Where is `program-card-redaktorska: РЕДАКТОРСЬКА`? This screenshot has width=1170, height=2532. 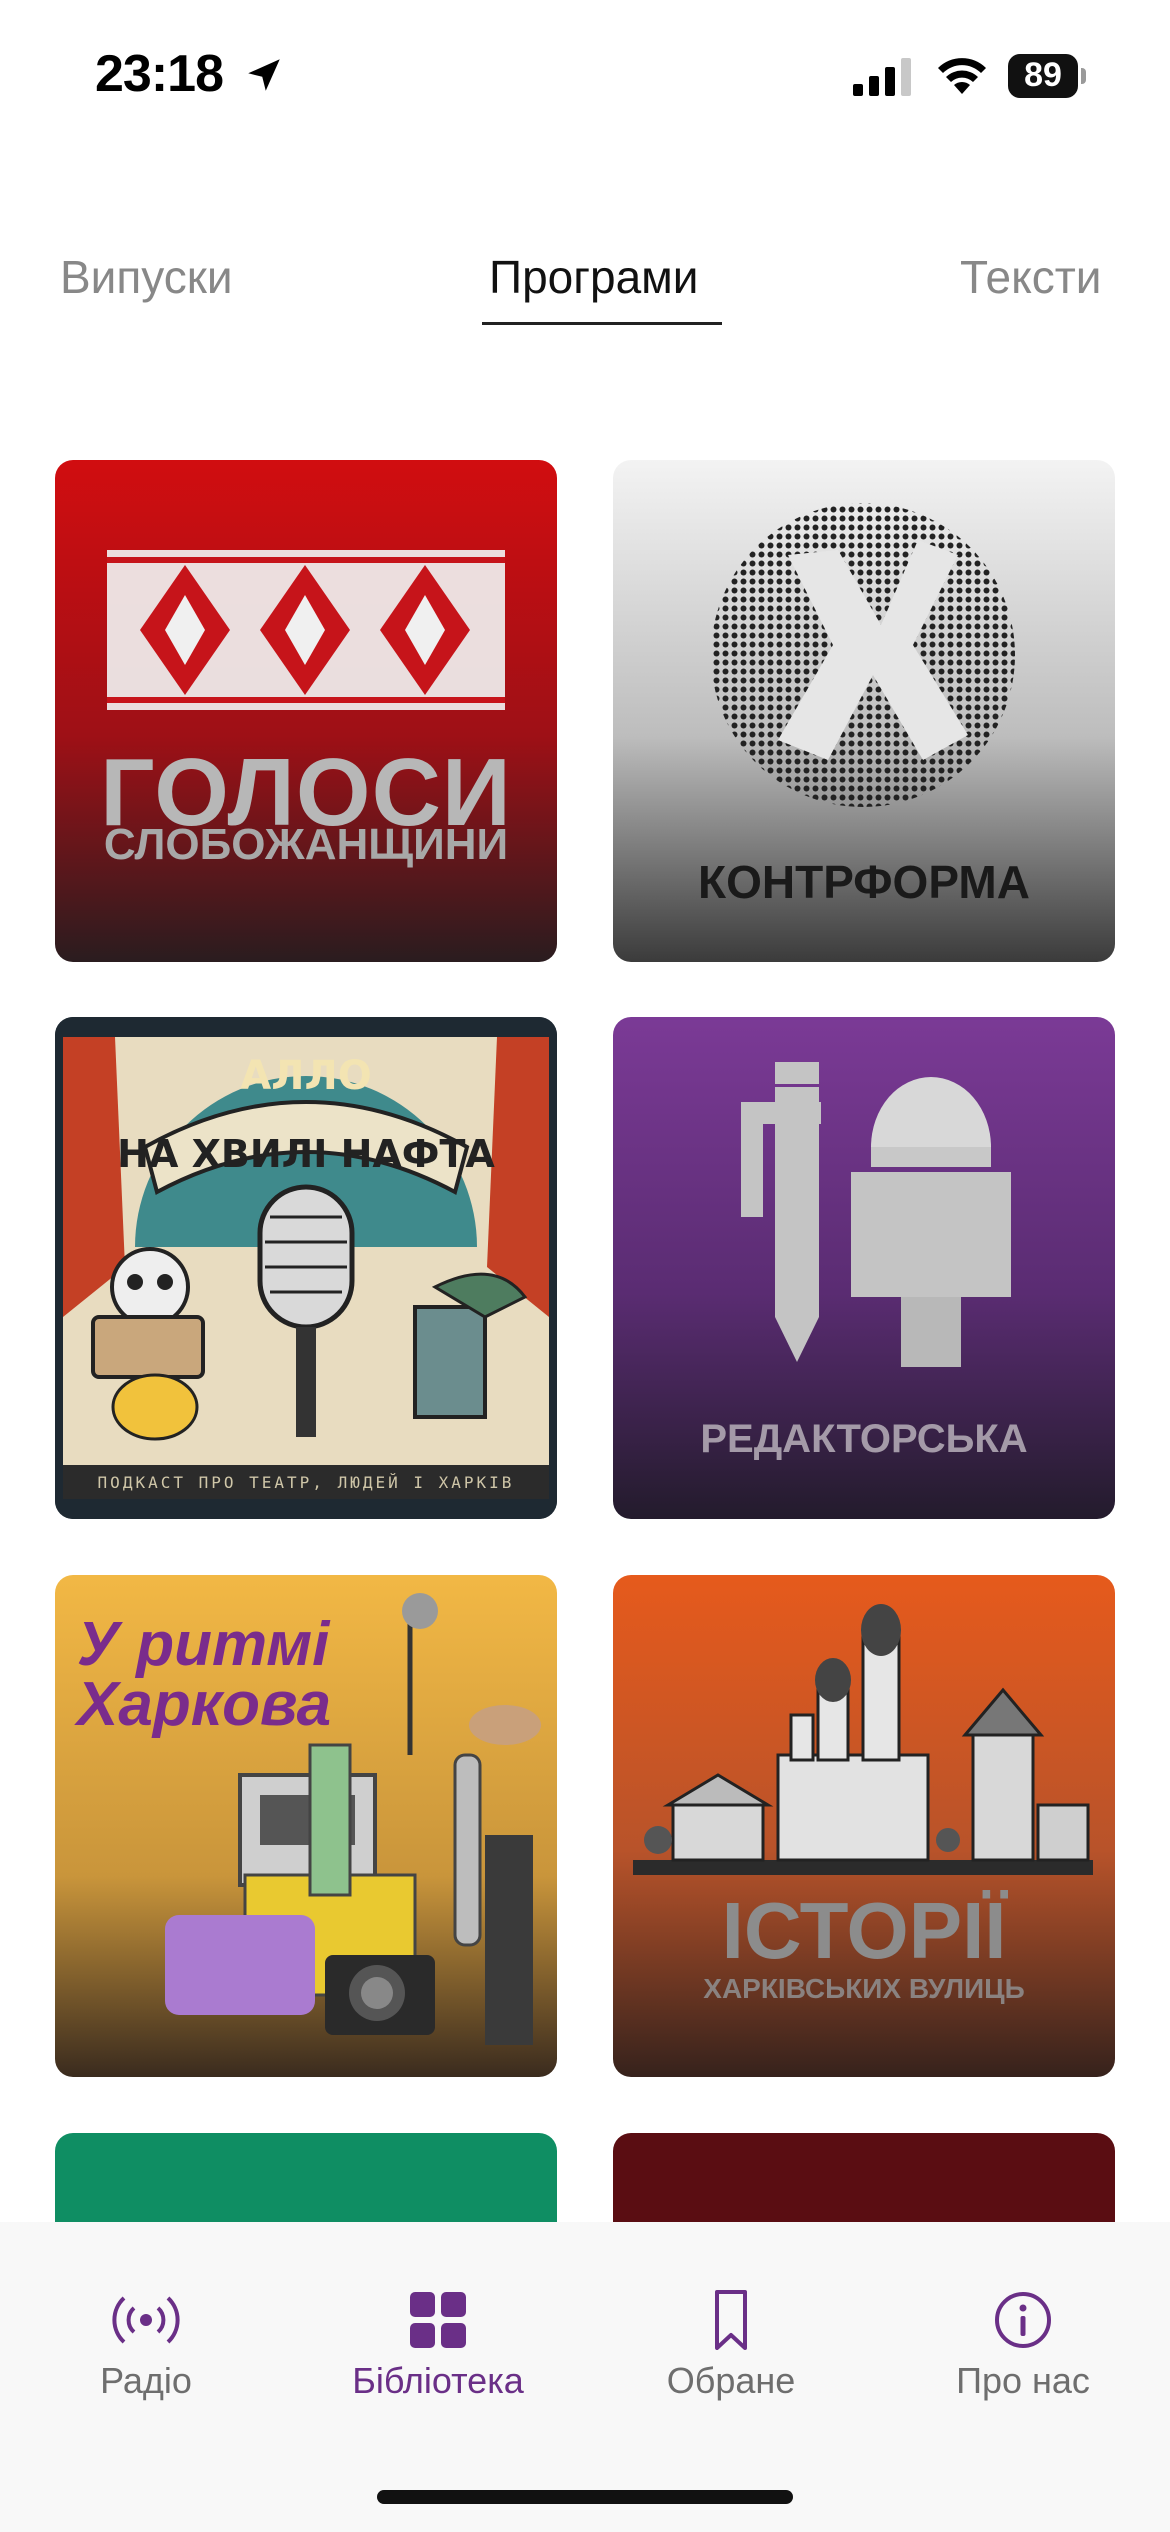 program-card-redaktorska: РЕДАКТОРСЬКА is located at coordinates (864, 1268).